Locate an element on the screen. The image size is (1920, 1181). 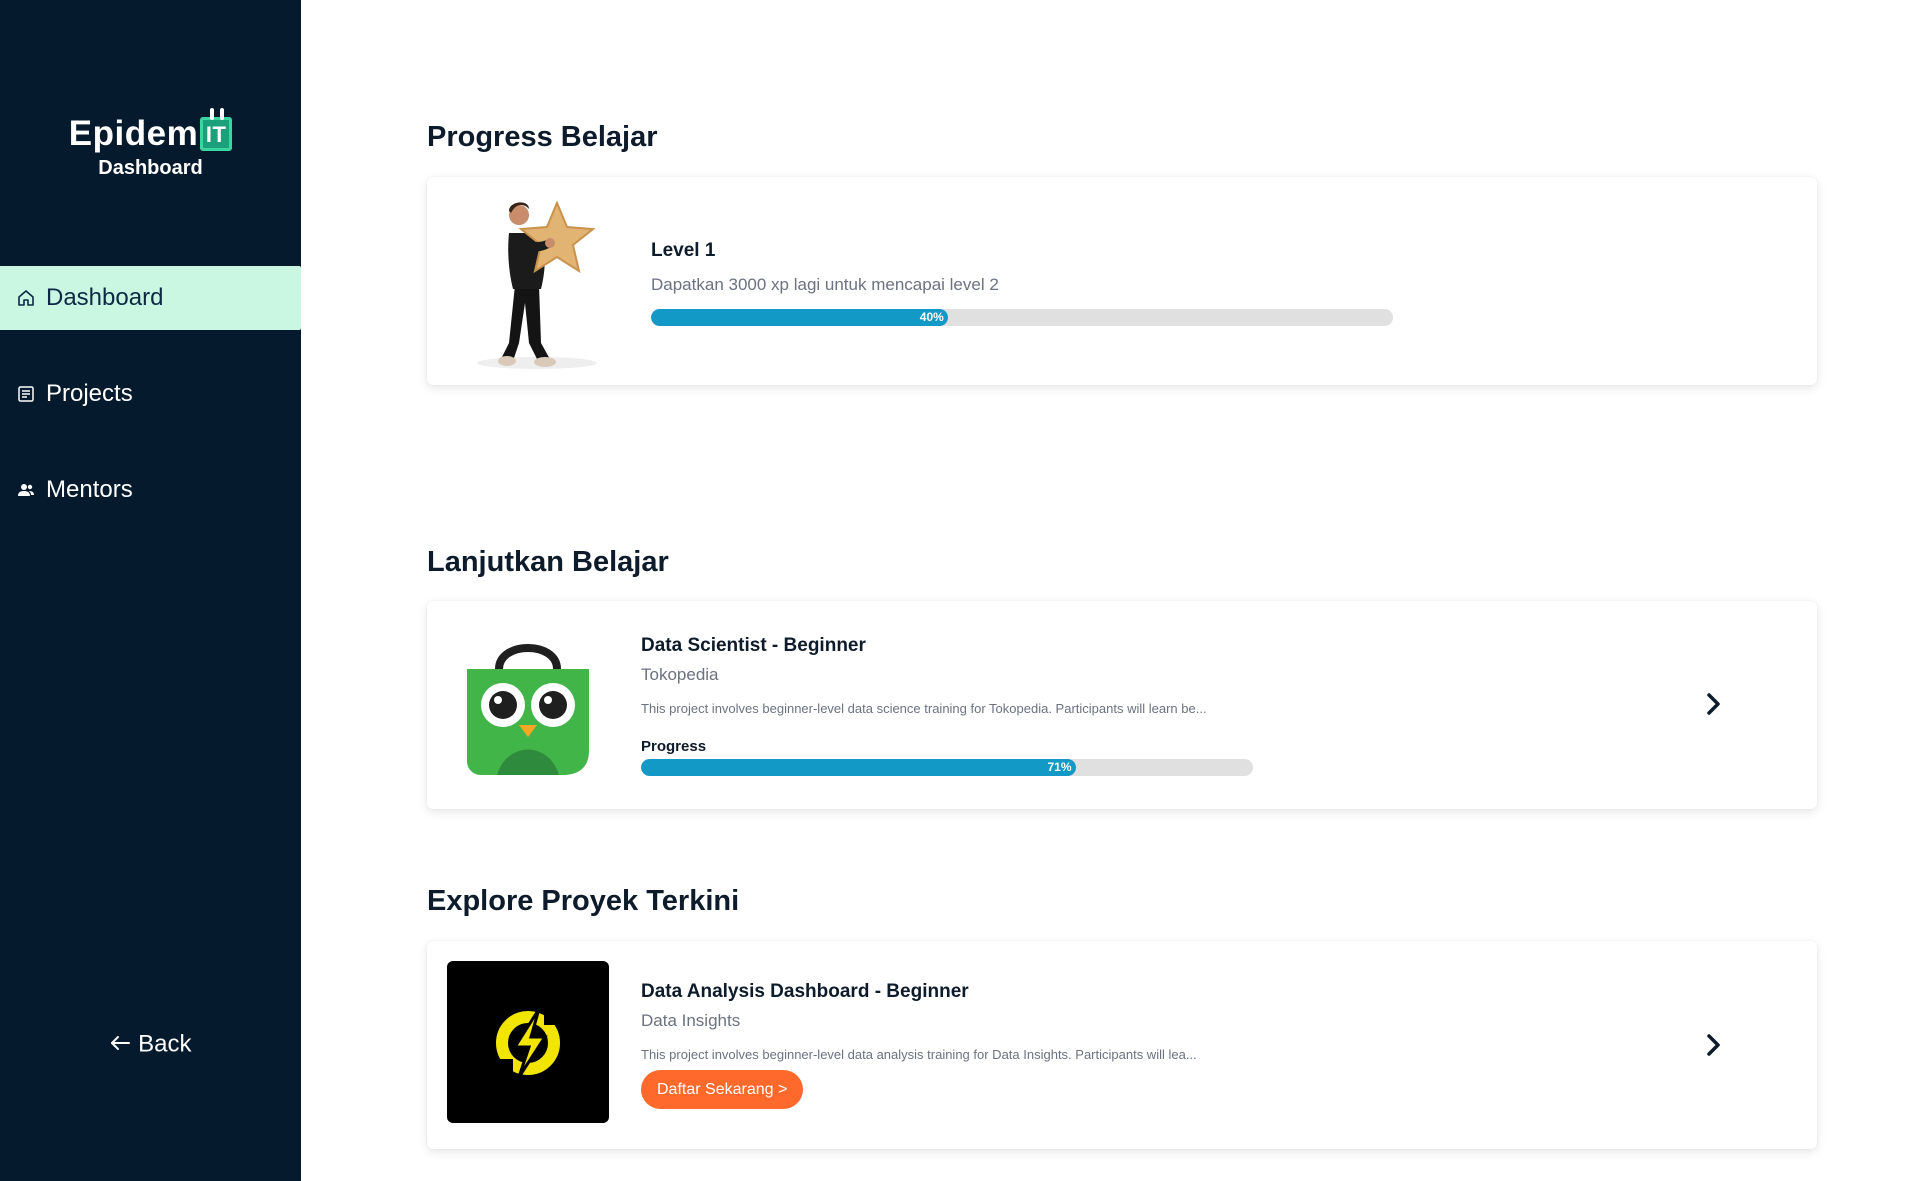
sidebar-item-label: Projects is located at coordinates (89, 393).